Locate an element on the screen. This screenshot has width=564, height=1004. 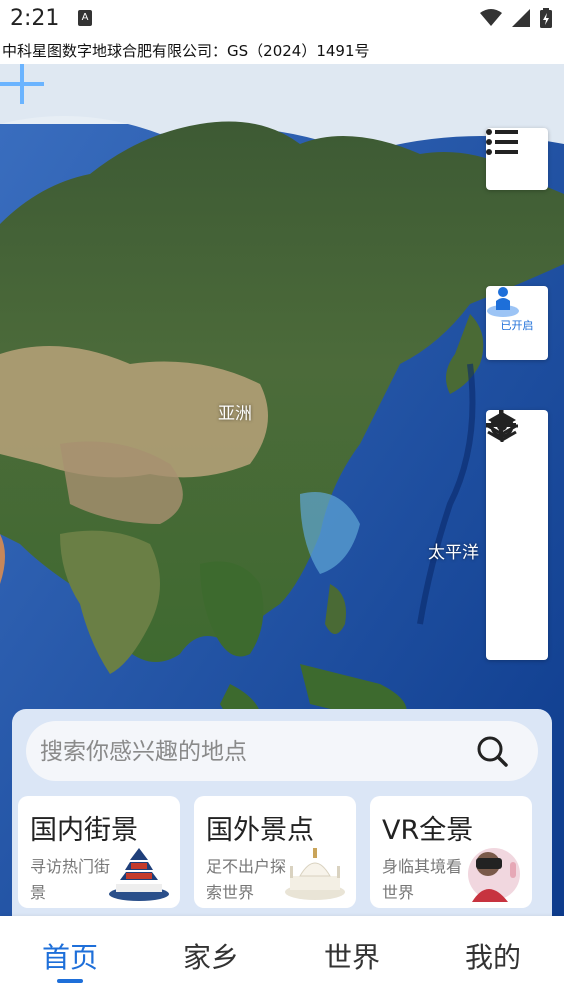
card-subtitle: 足不出户探索世界 is located at coordinates (246, 879).